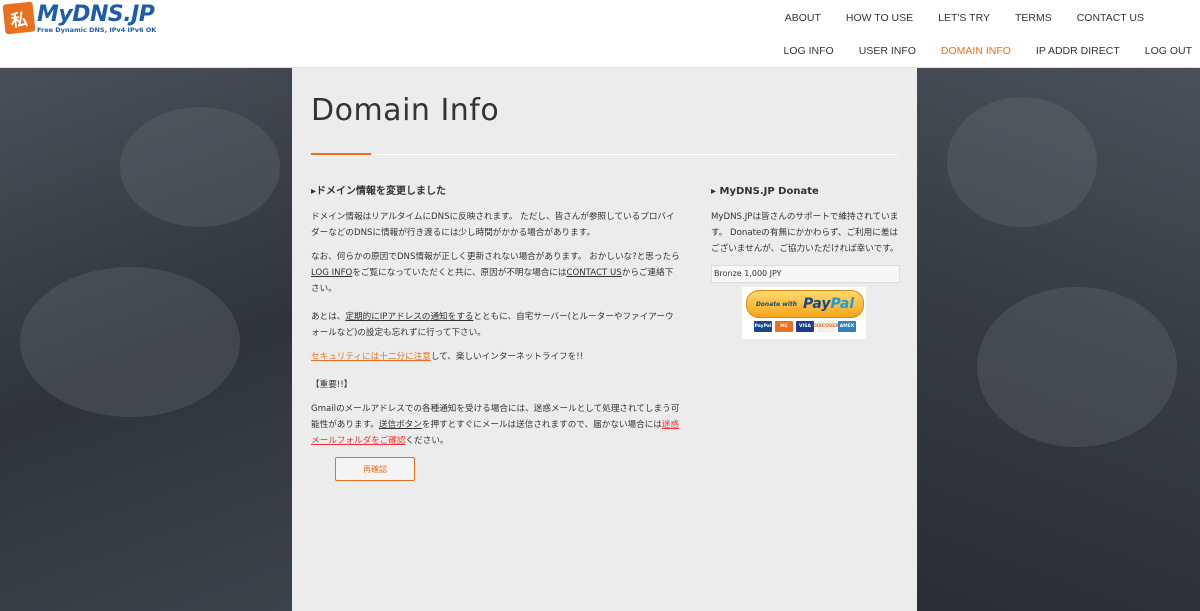  What do you see at coordinates (593, 273) in the screenshot?
I see `contact-us-link: CONTACT US` at bounding box center [593, 273].